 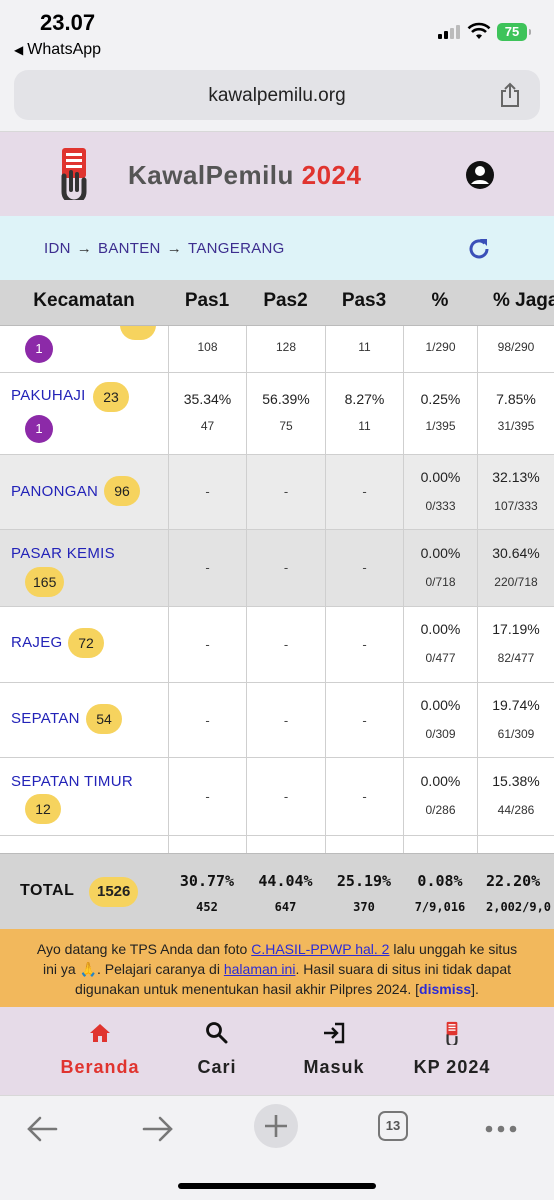 What do you see at coordinates (277, 349) in the screenshot?
I see `table-row: 1 108 128 11 1/290 98/290` at bounding box center [277, 349].